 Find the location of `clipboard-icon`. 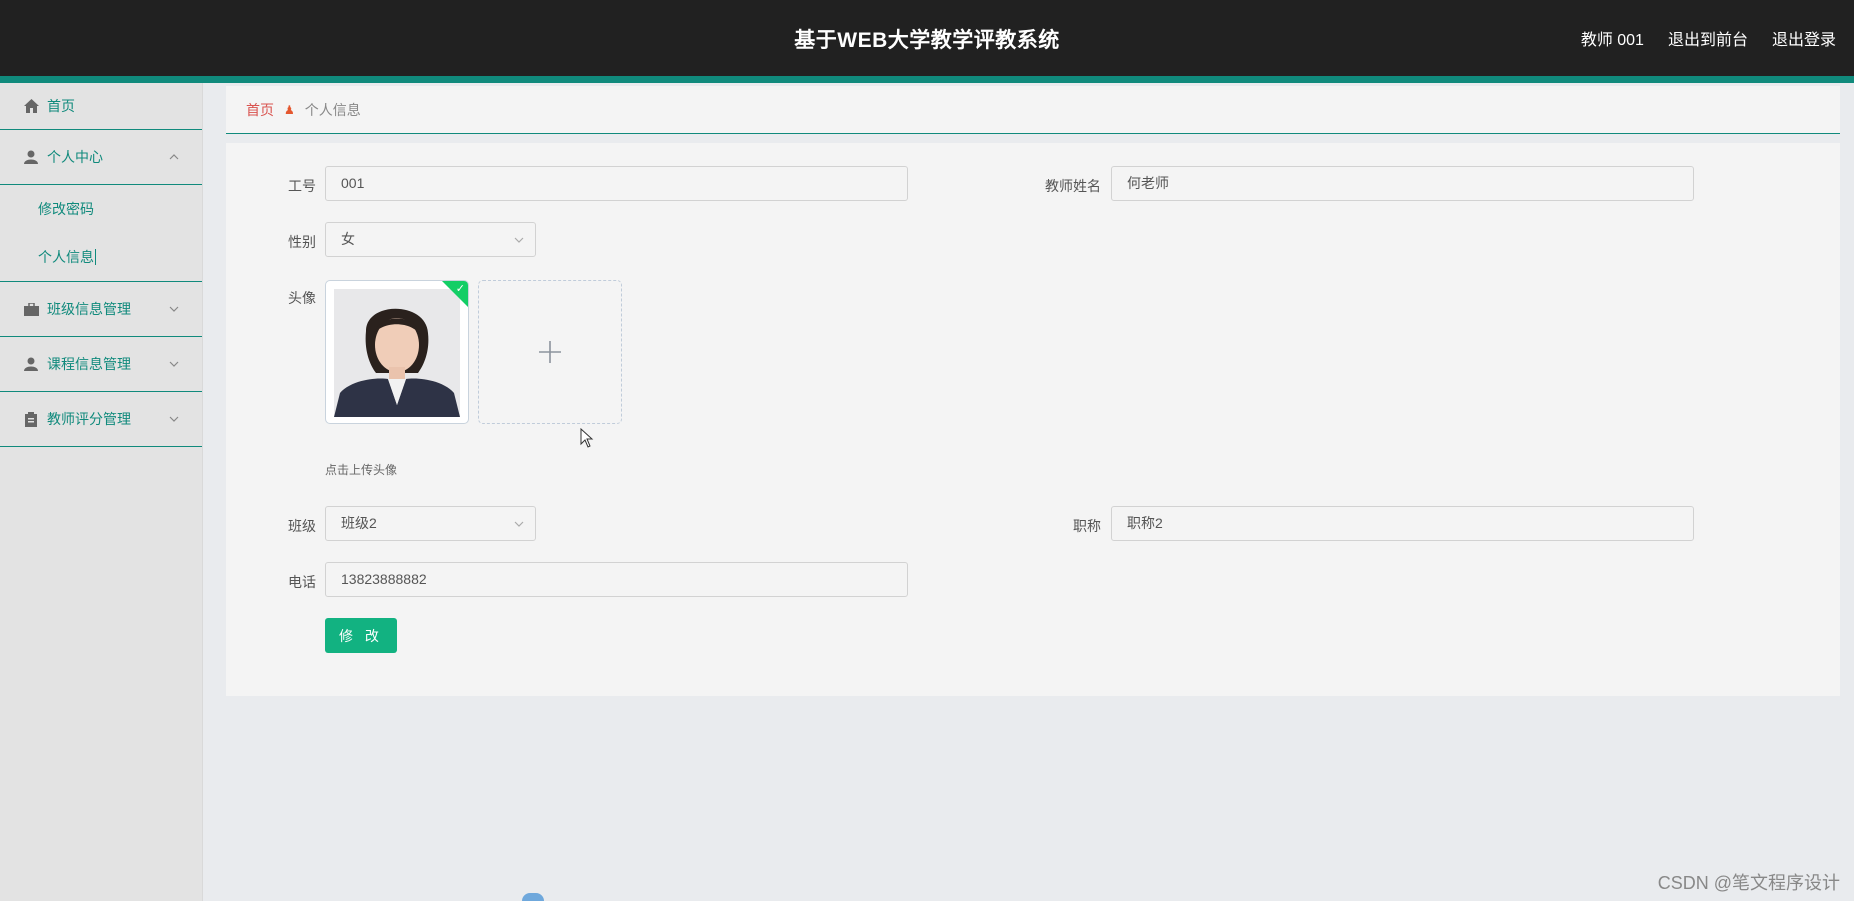

clipboard-icon is located at coordinates (31, 419).